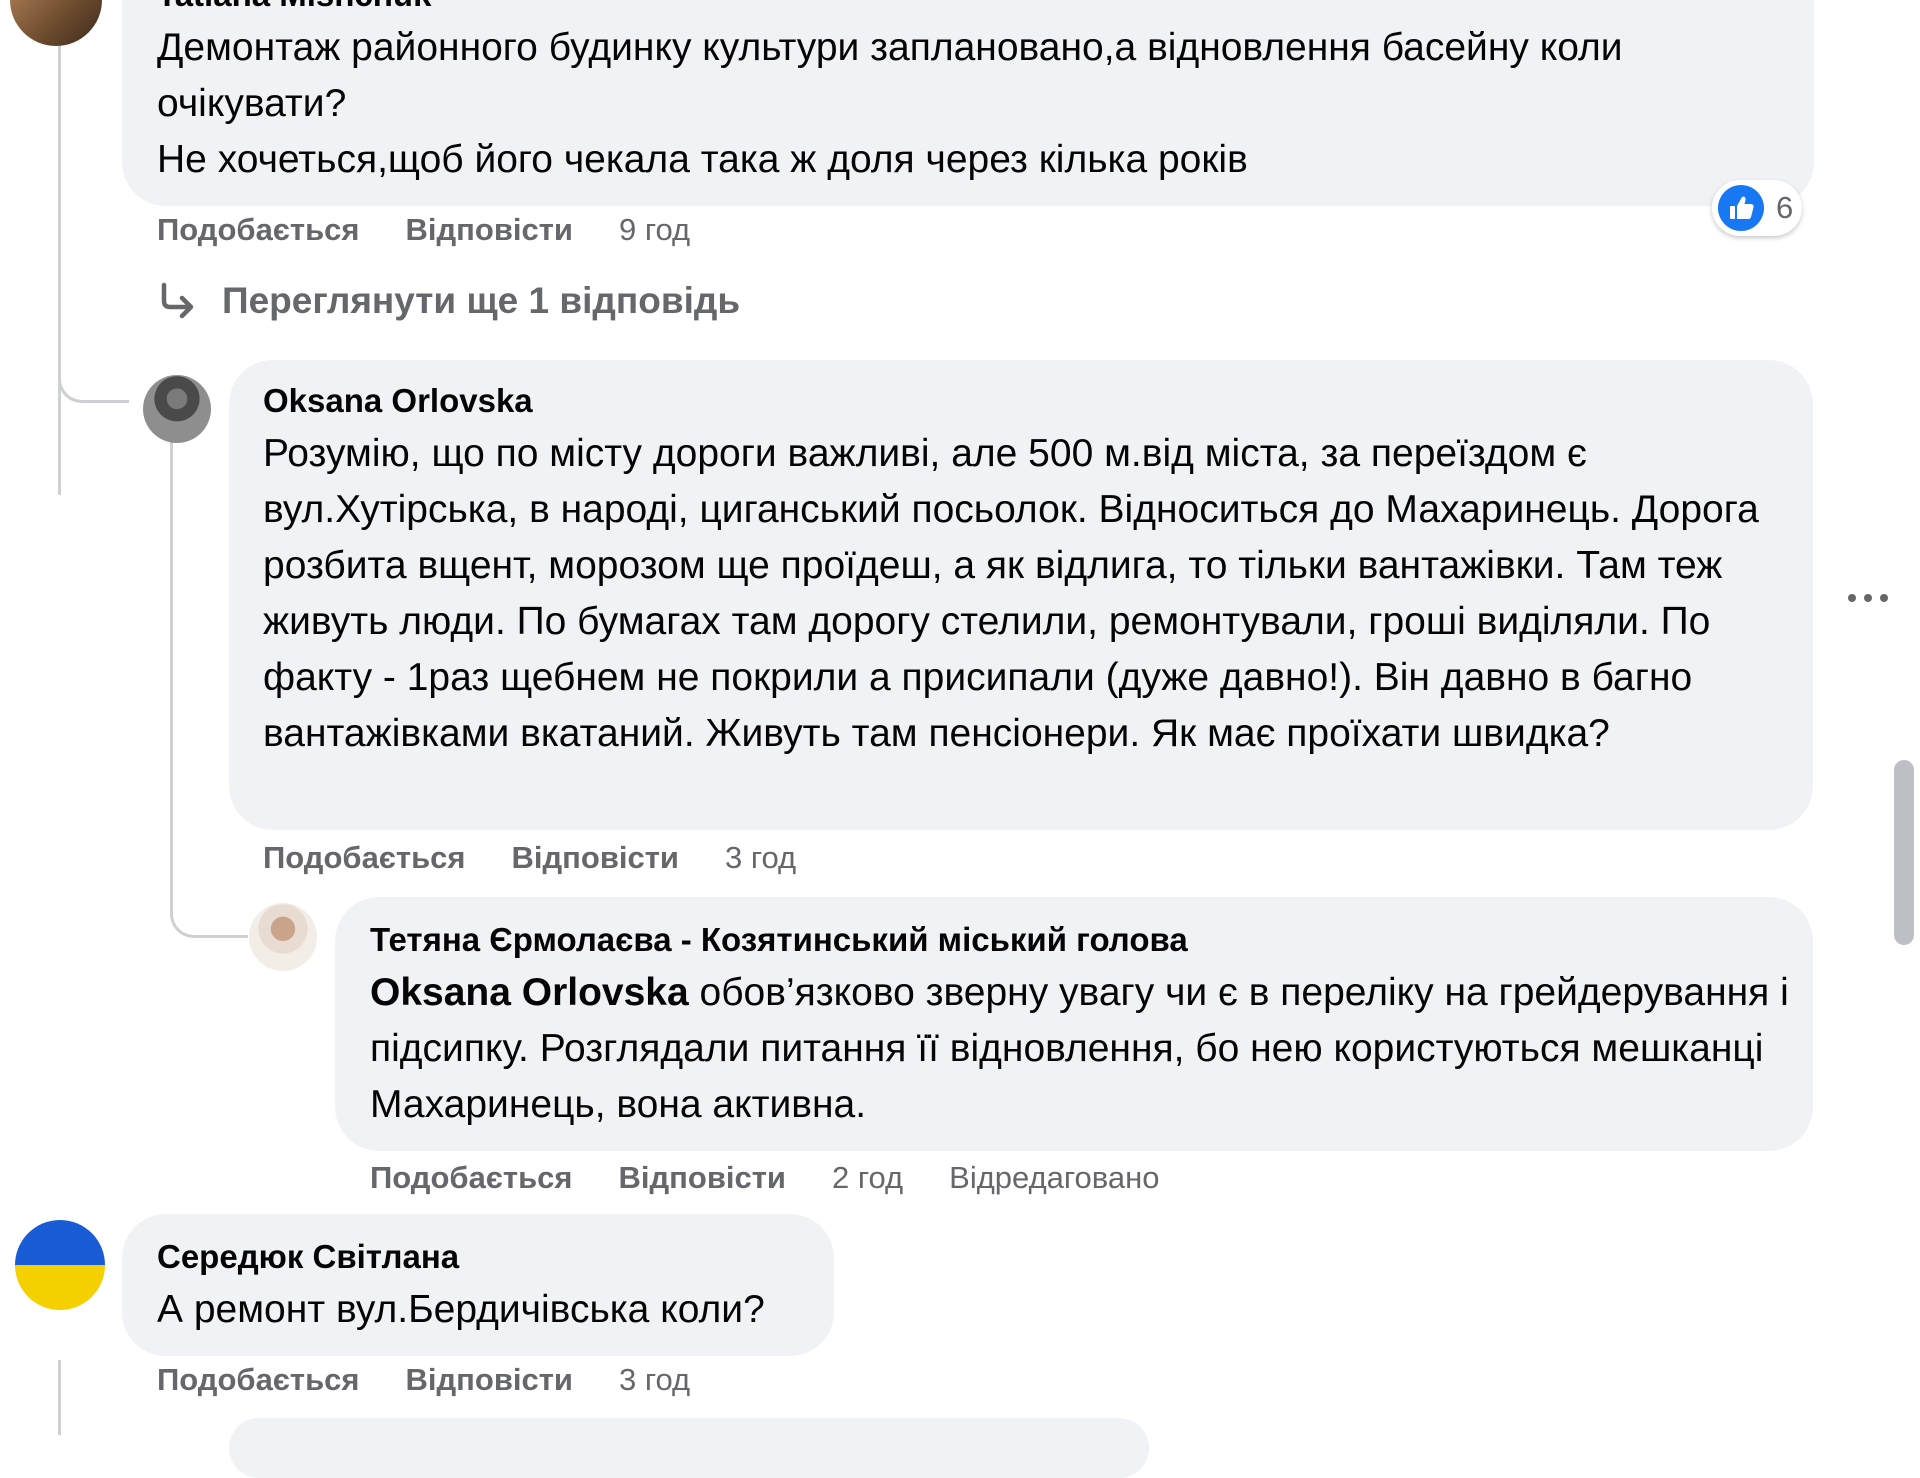  I want to click on mention-link: Oksana Orlovska, so click(529, 992).